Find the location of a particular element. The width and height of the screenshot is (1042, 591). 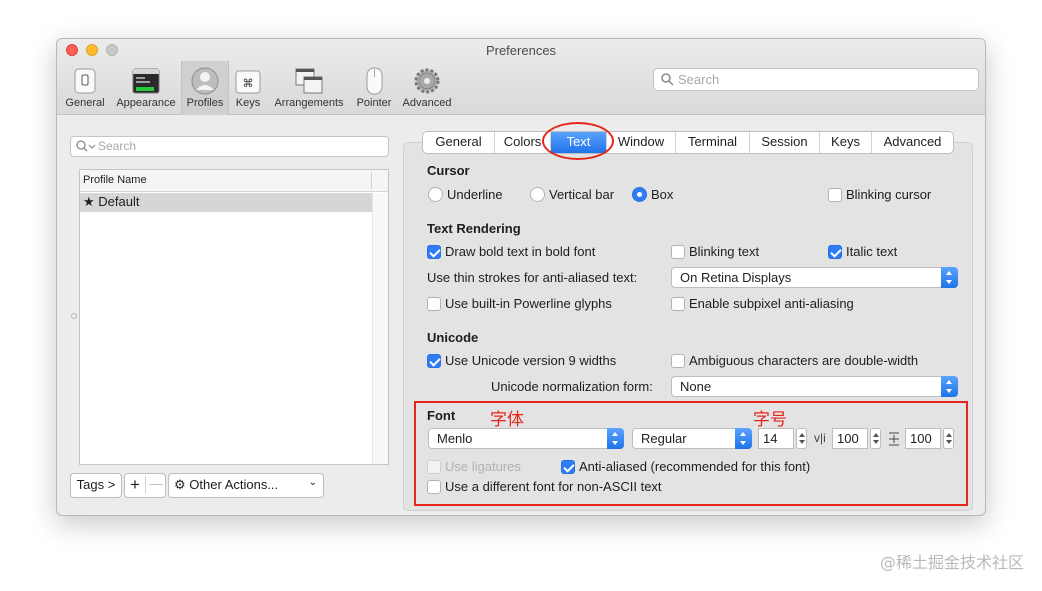

search-dropdown-icon is located at coordinates (86, 146).